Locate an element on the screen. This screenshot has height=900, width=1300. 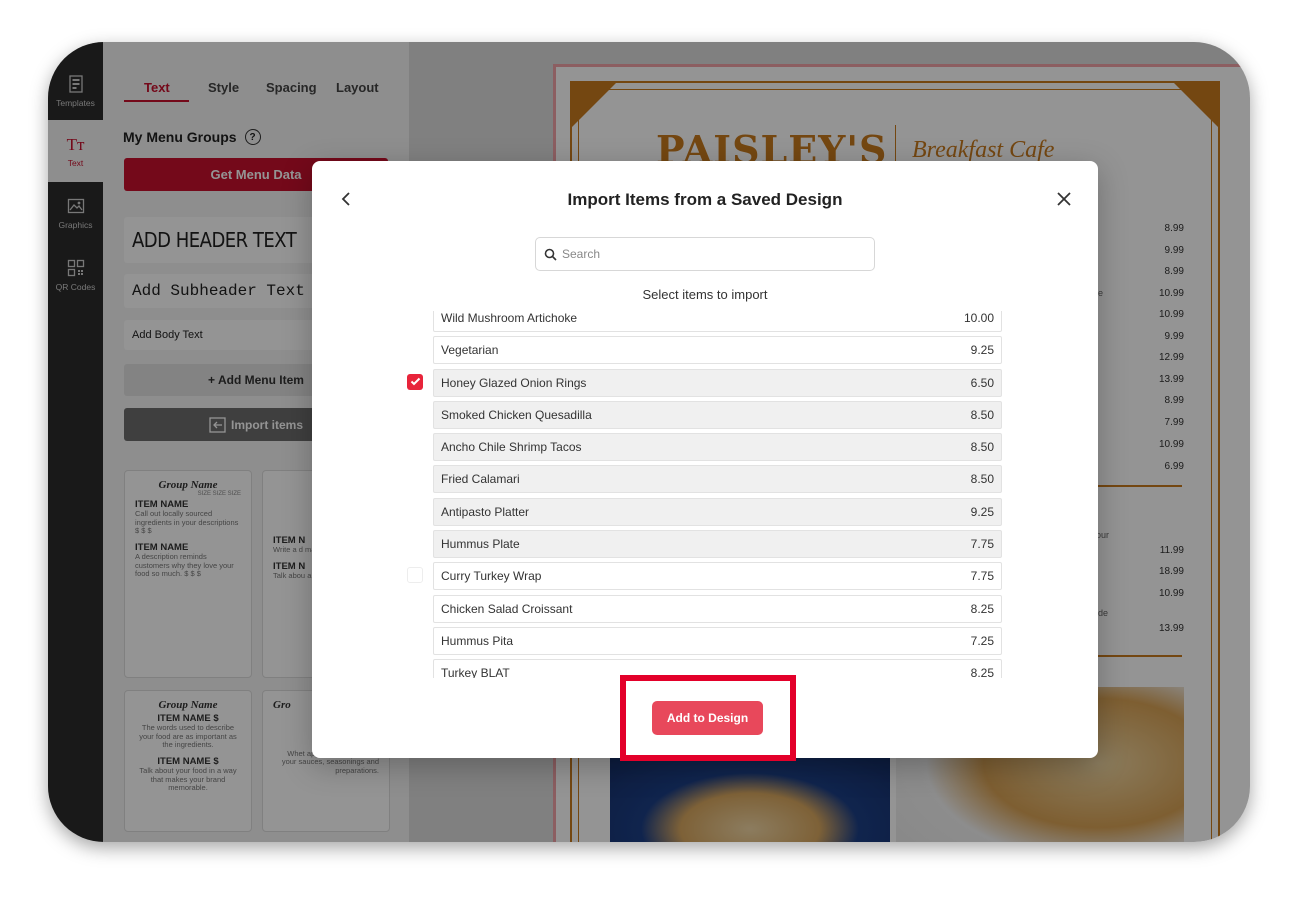
search-input is located at coordinates (712, 254).